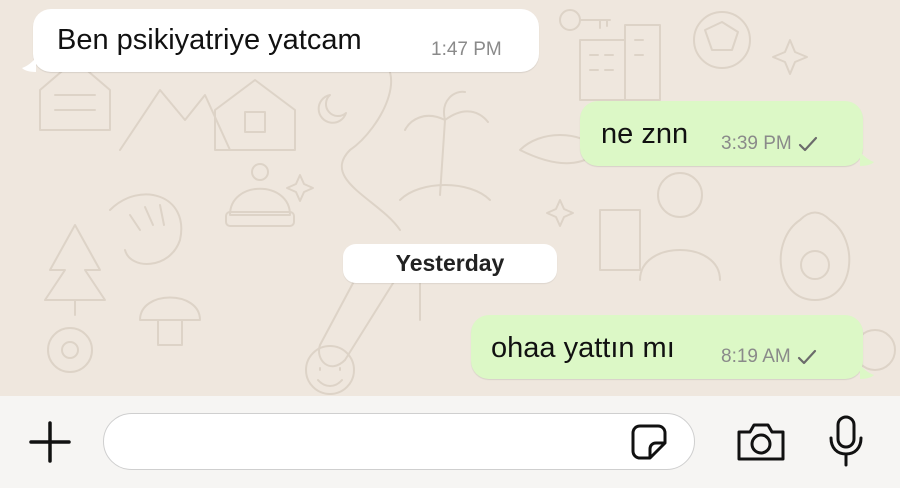  Describe the element at coordinates (761, 442) in the screenshot. I see `camera-icon` at that location.